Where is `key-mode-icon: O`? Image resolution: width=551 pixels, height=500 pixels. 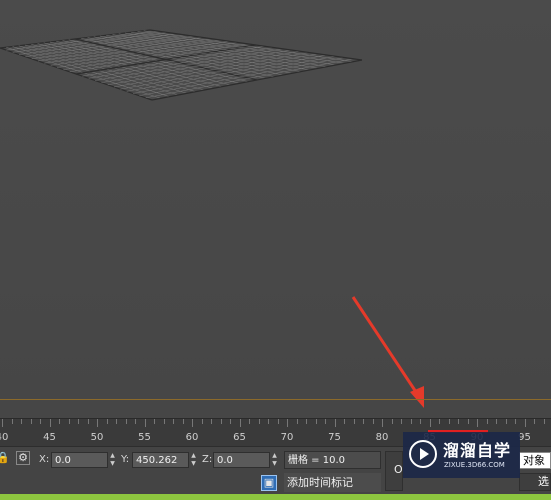 key-mode-icon: O is located at coordinates (398, 469).